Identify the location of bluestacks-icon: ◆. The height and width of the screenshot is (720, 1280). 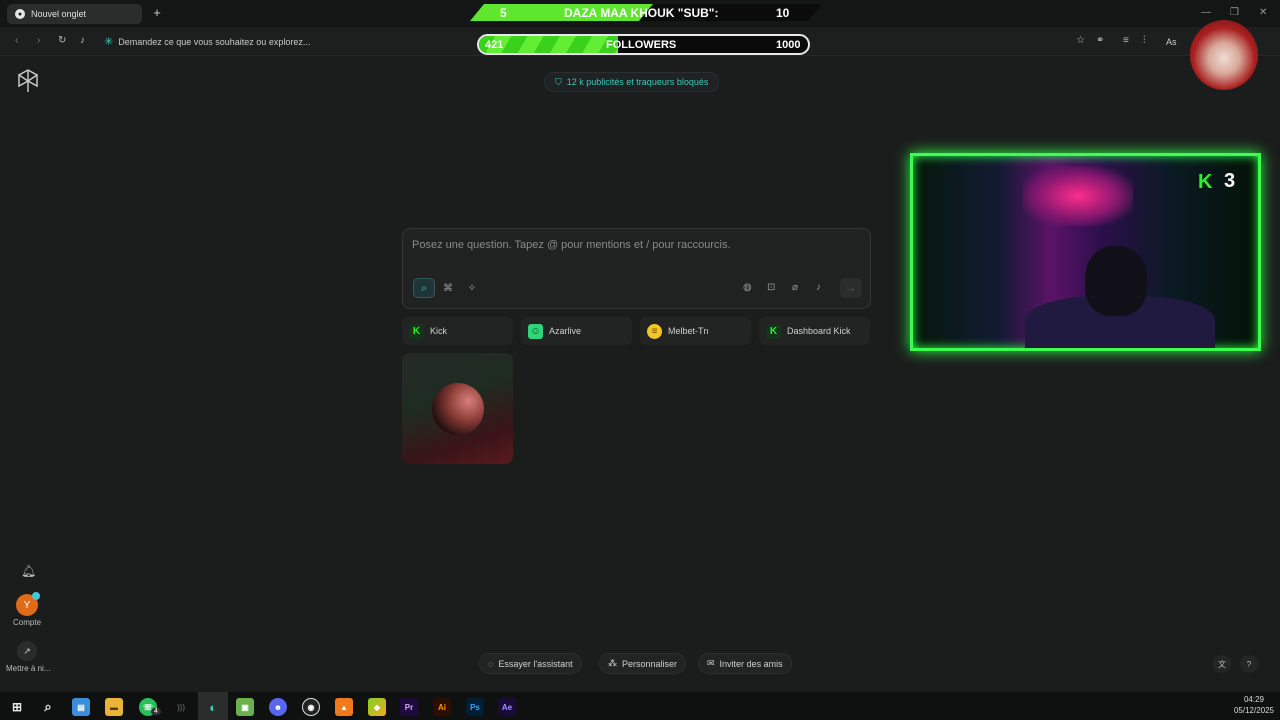
(377, 707).